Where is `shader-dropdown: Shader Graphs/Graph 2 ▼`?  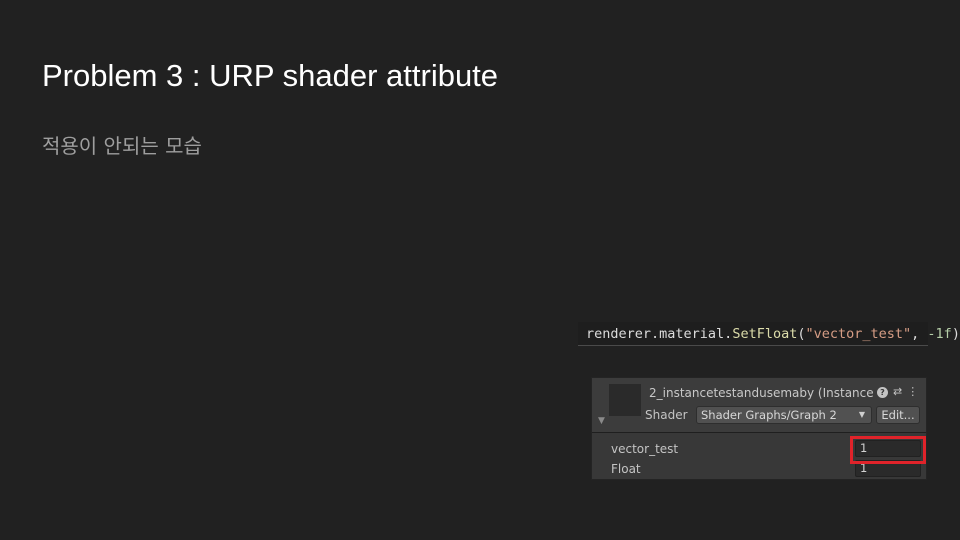 shader-dropdown: Shader Graphs/Graph 2 ▼ is located at coordinates (784, 415).